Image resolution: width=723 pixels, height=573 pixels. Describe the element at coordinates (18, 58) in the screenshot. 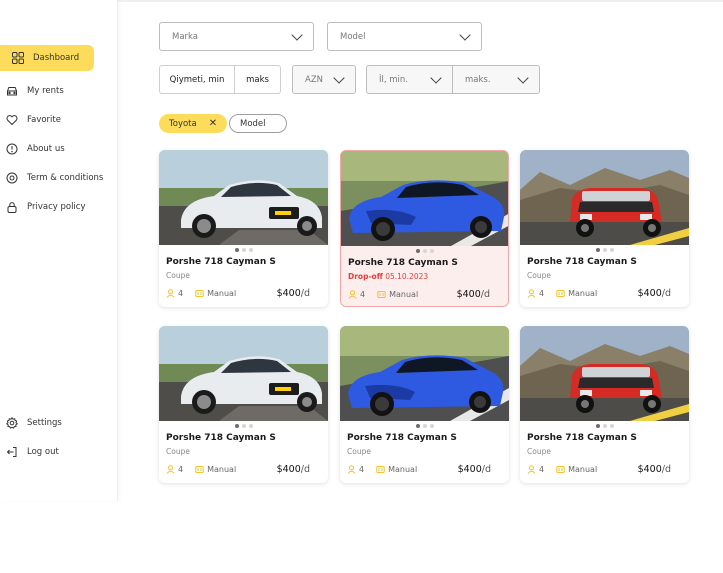

I see `grid-icon` at that location.